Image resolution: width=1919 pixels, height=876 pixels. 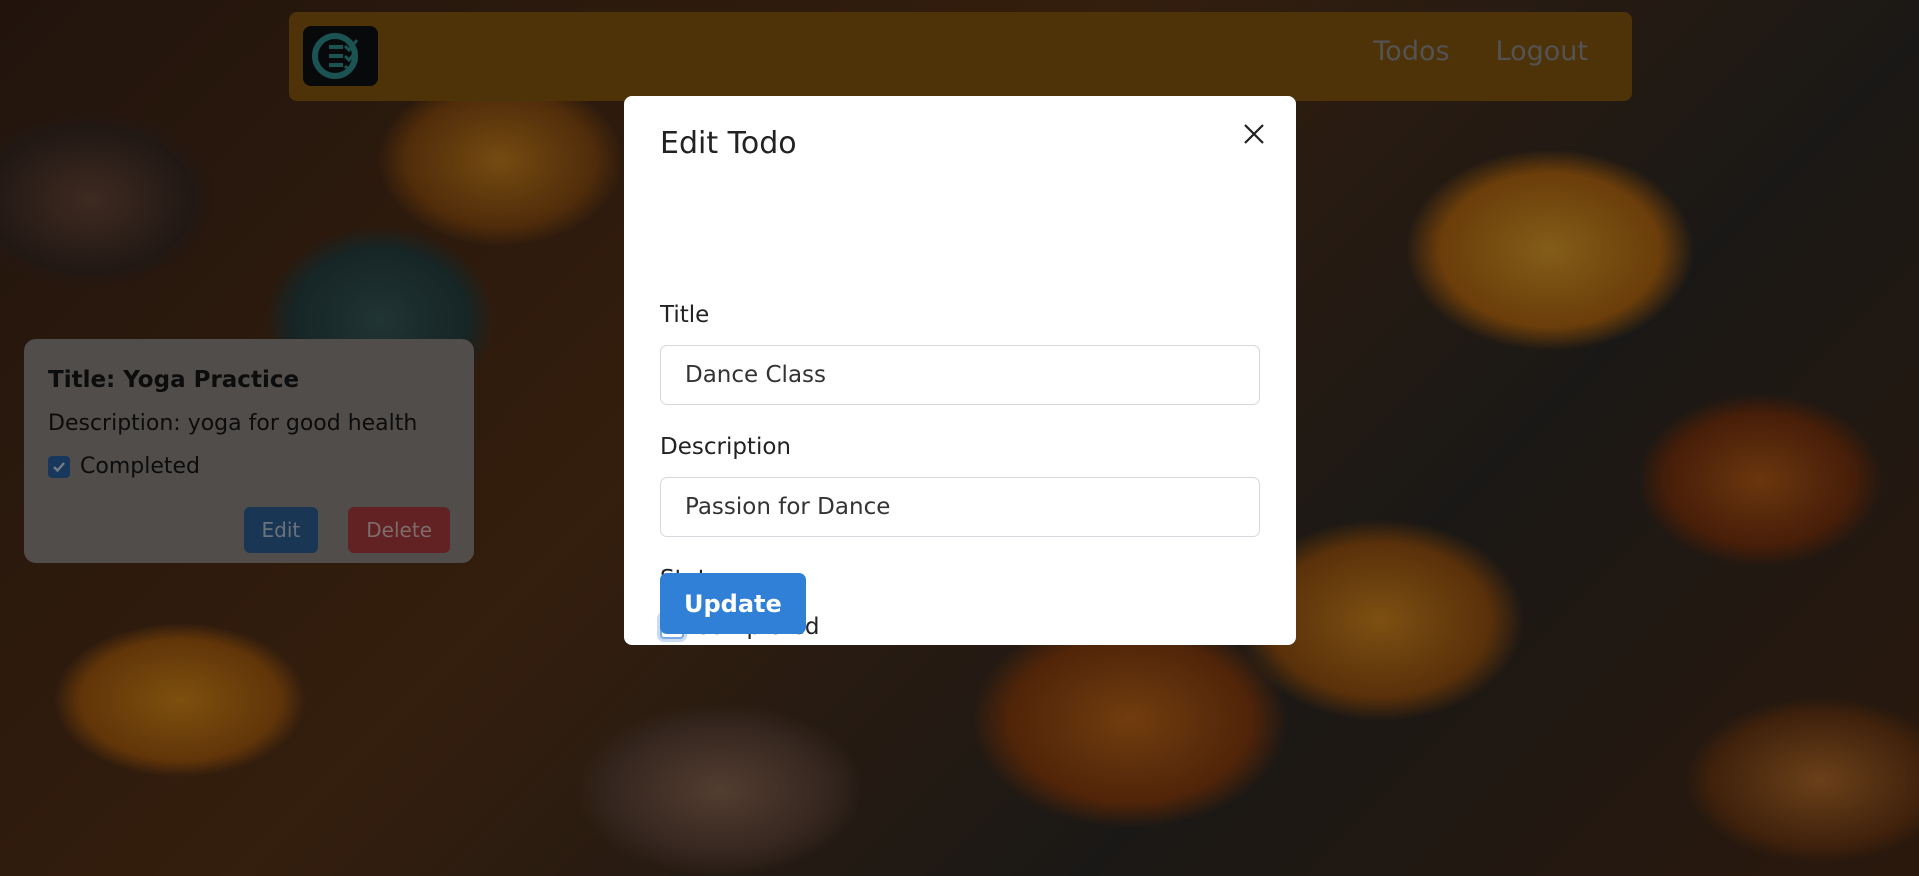 I want to click on modal-title: Edit Todo, so click(x=728, y=143).